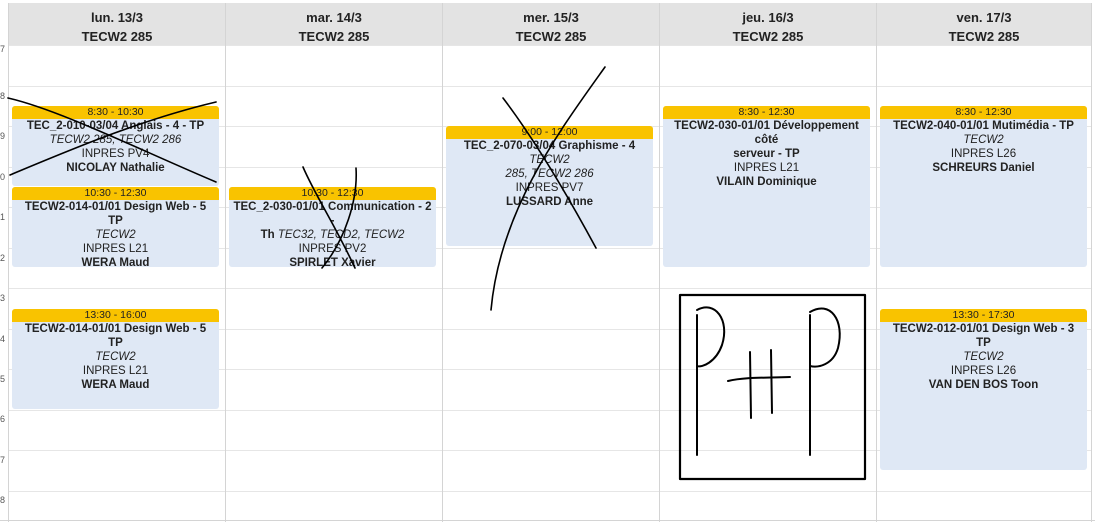  What do you see at coordinates (117, 17) in the screenshot?
I see `day-header-date: lun. 13/3` at bounding box center [117, 17].